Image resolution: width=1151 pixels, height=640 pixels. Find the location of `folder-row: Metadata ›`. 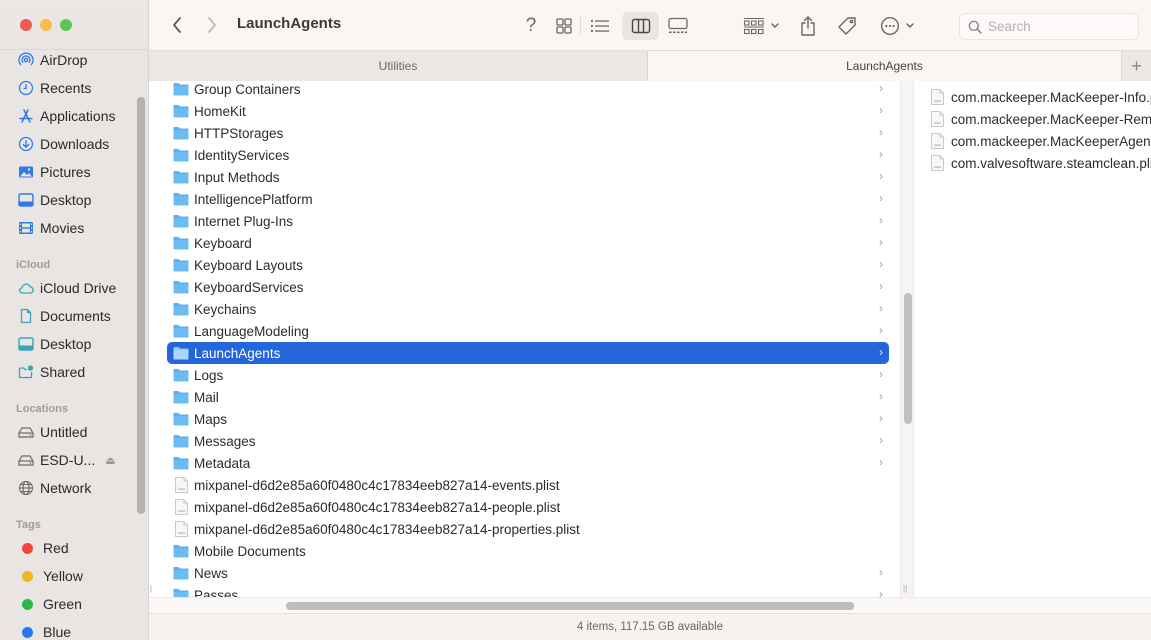

folder-row: Metadata › is located at coordinates (528, 463).